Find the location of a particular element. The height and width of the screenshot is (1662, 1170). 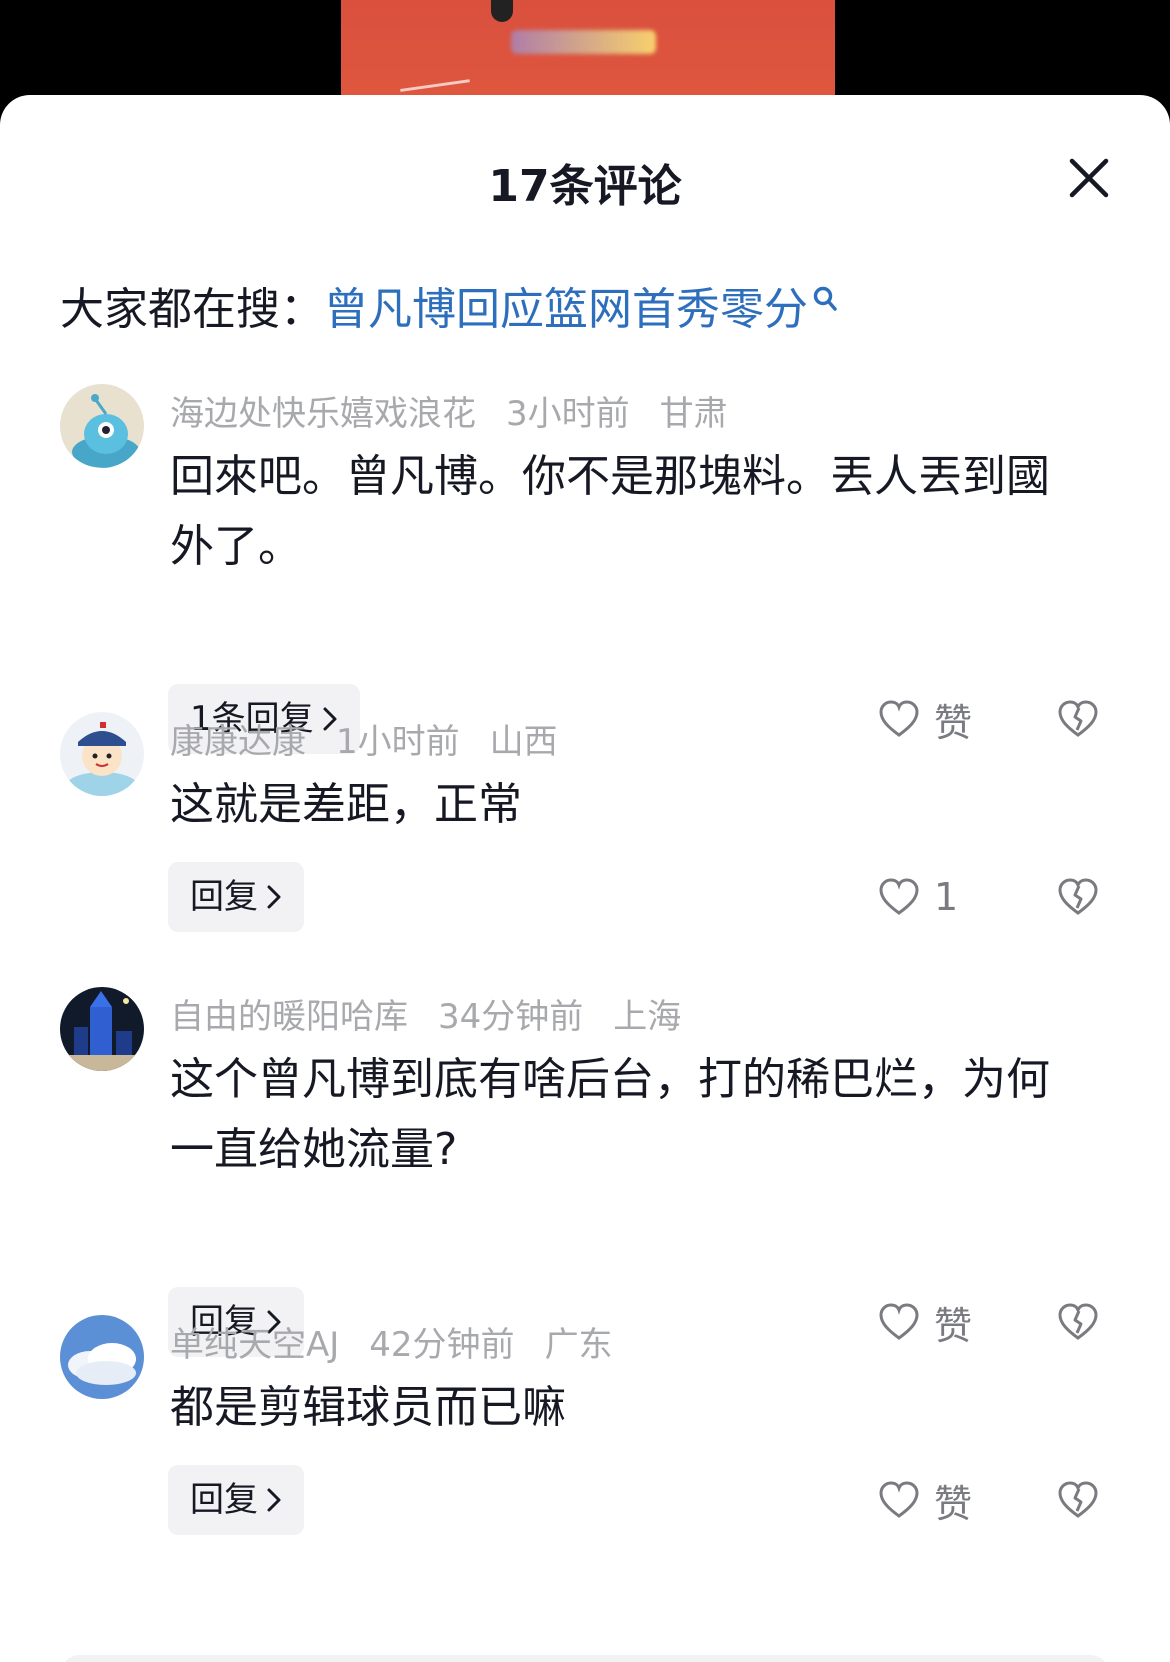

comment-text: 这就是差距，正常 is located at coordinates (346, 804).